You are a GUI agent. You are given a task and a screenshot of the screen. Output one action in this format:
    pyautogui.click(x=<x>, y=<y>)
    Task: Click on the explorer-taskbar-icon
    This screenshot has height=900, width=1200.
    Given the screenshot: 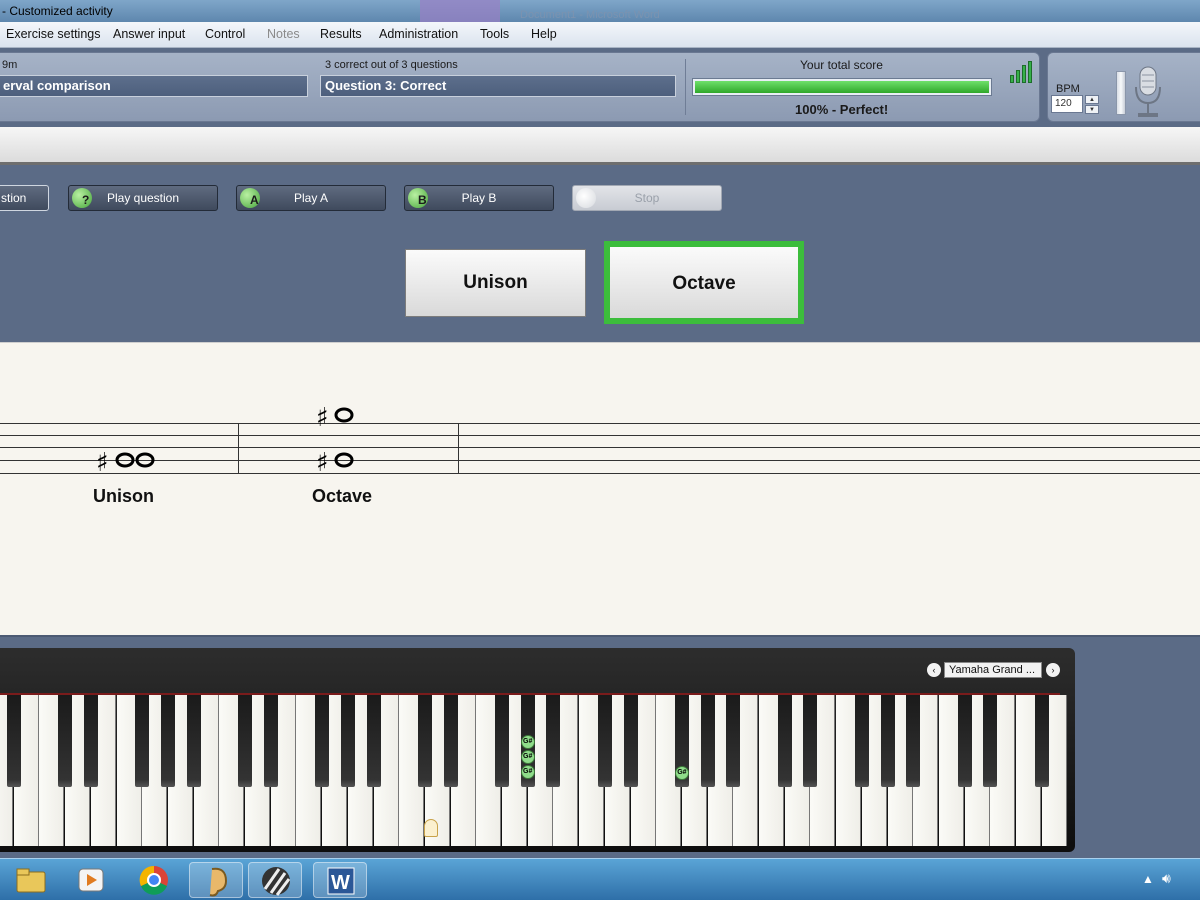 What is the action you would take?
    pyautogui.click(x=30, y=880)
    